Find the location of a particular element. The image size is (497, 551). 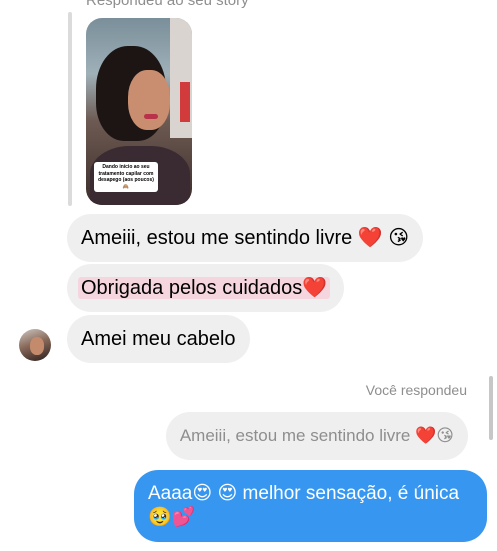

message-bubble: Amei meu cabelo is located at coordinates (158, 339).